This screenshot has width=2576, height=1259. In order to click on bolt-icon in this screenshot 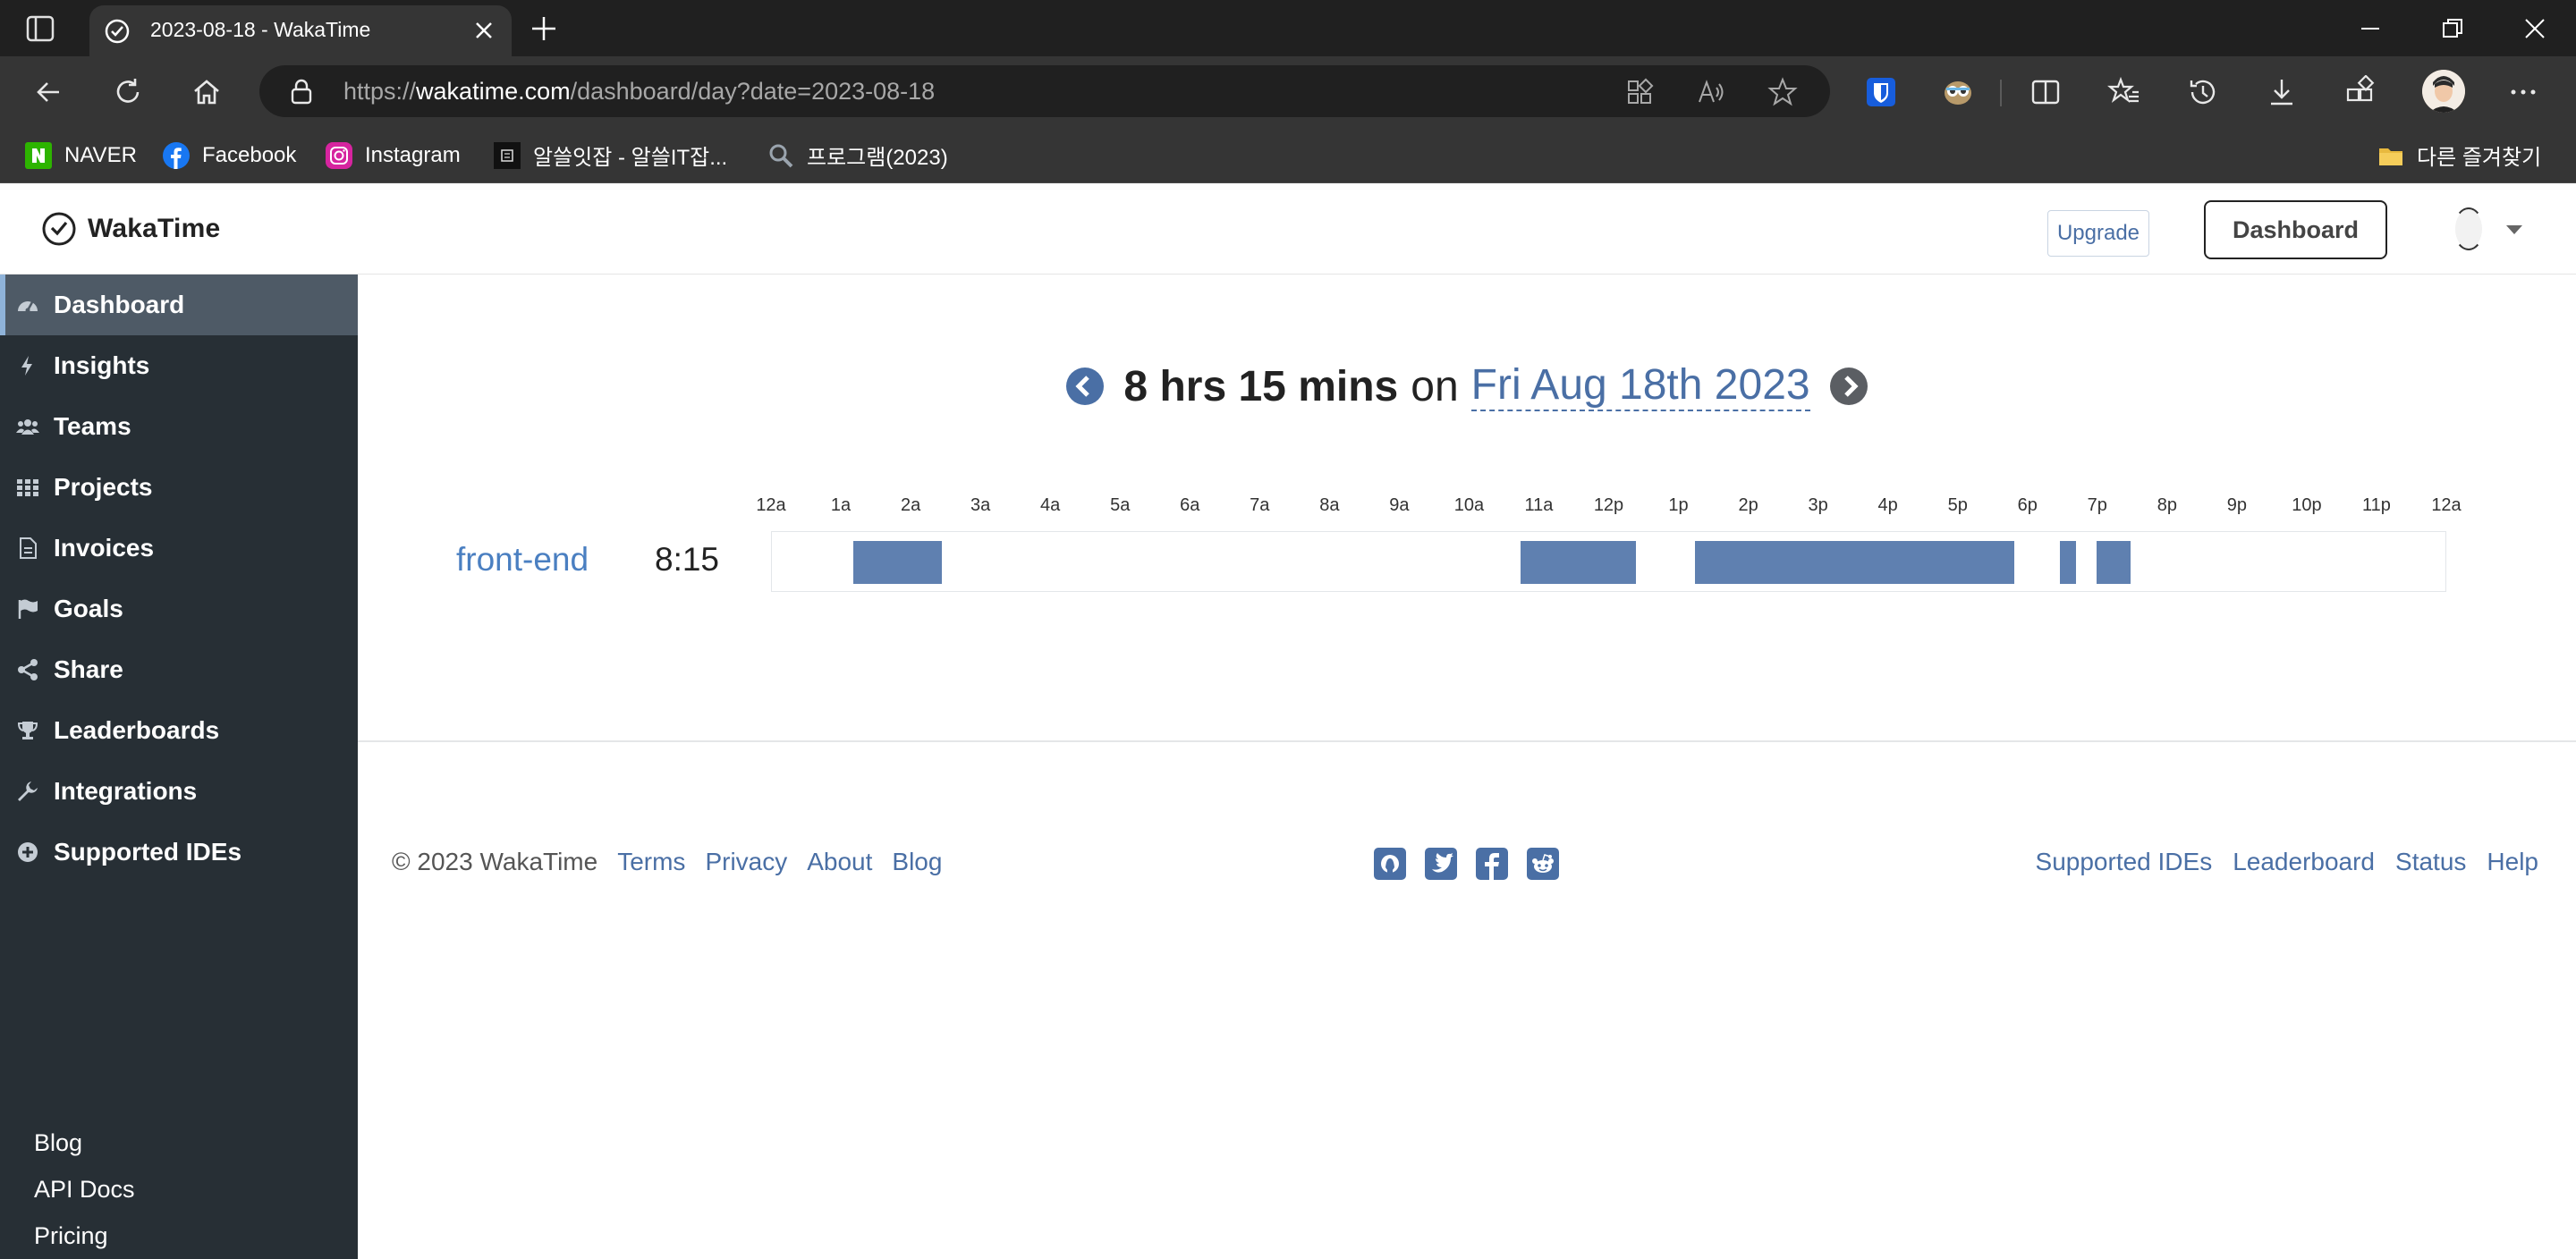, I will do `click(26, 366)`.